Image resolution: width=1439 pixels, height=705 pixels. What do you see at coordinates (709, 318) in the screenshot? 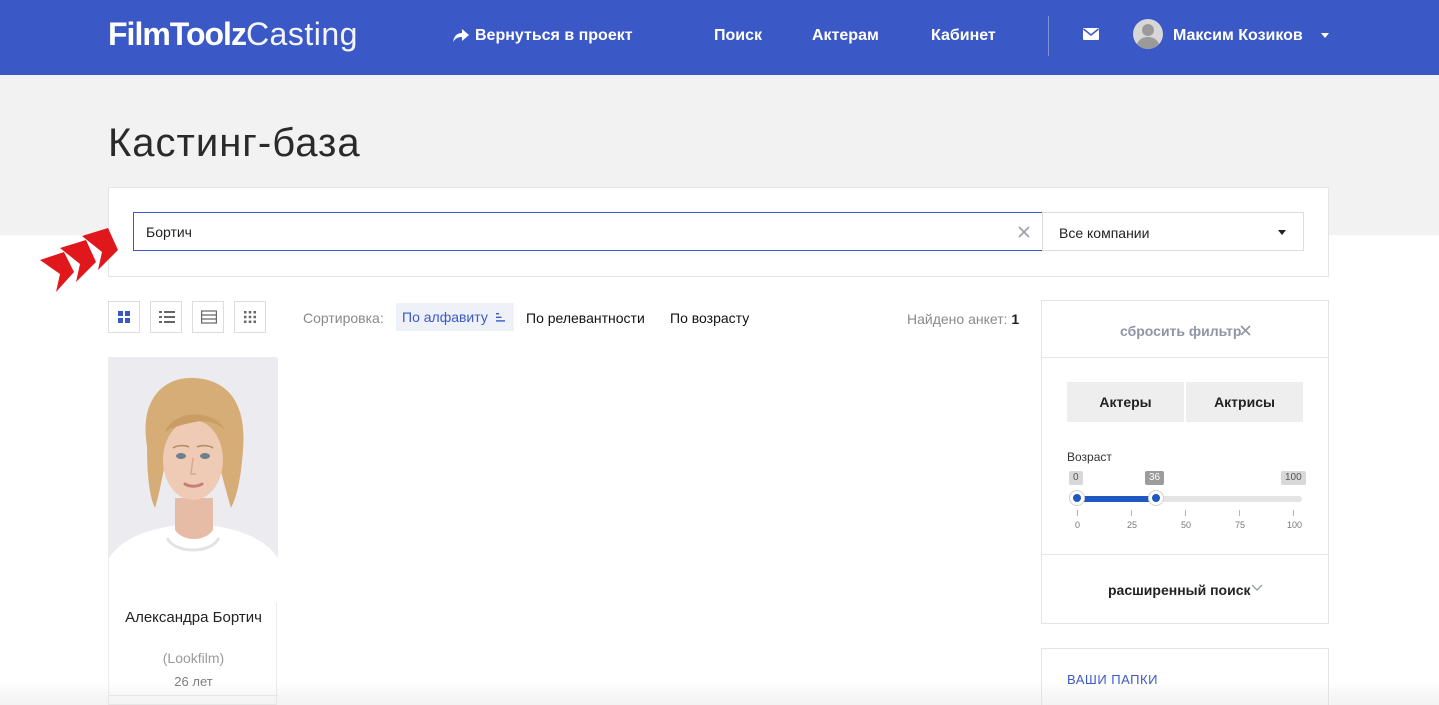
I see `sort-age-button: По возрасту` at bounding box center [709, 318].